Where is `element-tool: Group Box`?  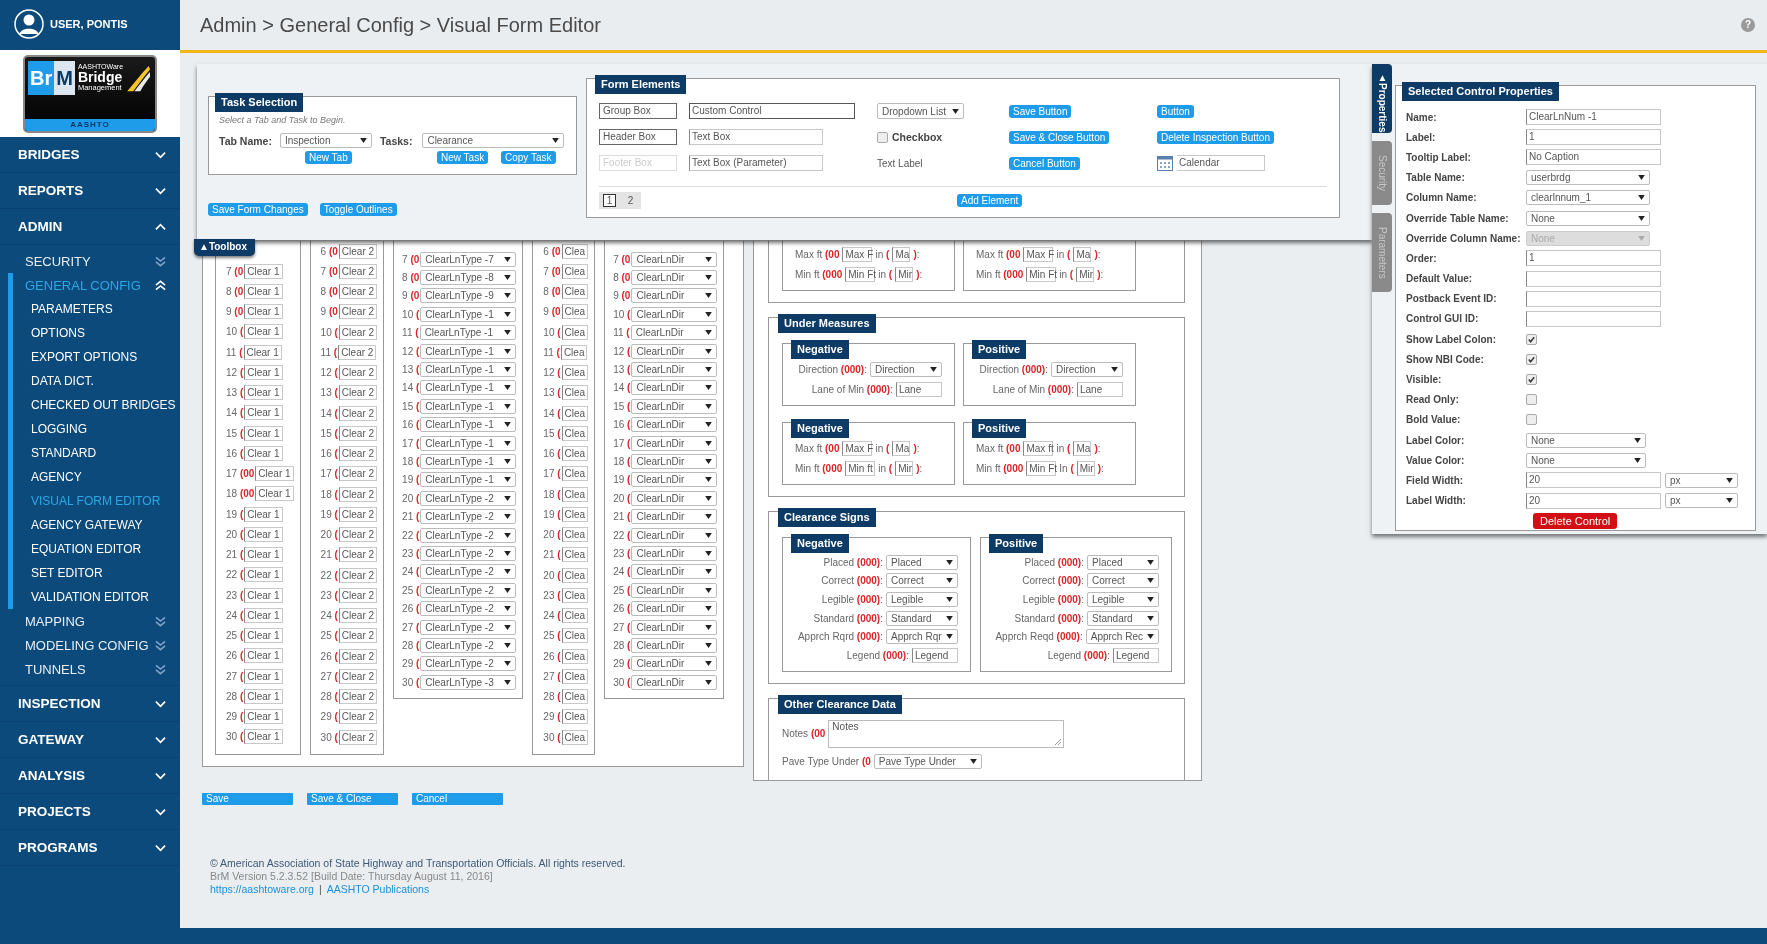 element-tool: Group Box is located at coordinates (638, 111).